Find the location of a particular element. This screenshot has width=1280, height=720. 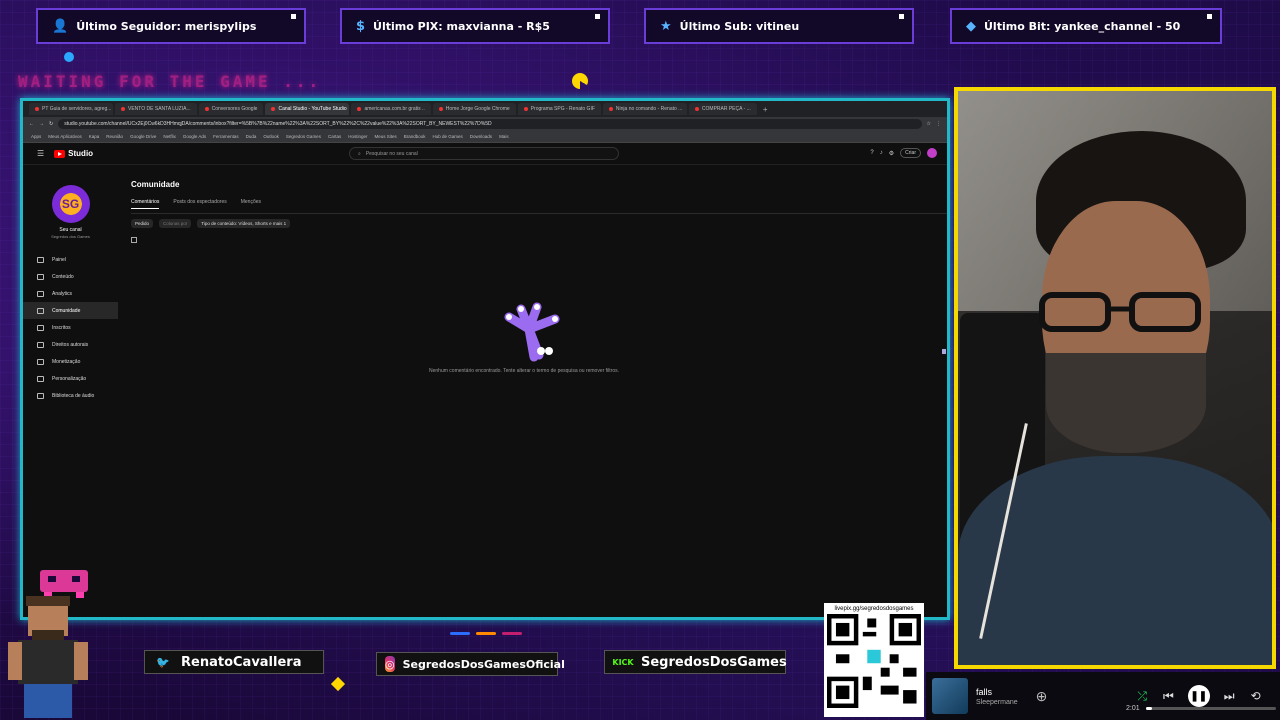

sidebar-item-monetizacao: Monetização is located at coordinates (70, 361).